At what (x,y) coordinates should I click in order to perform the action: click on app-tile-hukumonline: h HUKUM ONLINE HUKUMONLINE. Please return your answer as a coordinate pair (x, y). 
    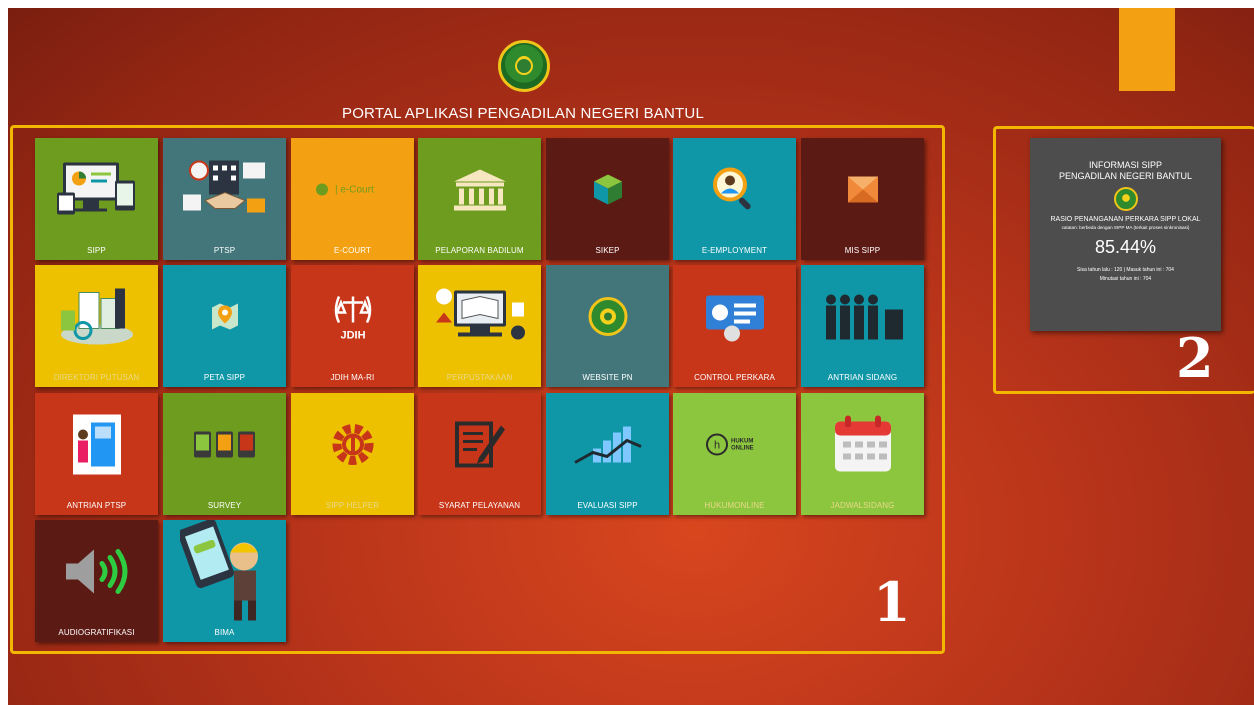
    Looking at the image, I should click on (734, 454).